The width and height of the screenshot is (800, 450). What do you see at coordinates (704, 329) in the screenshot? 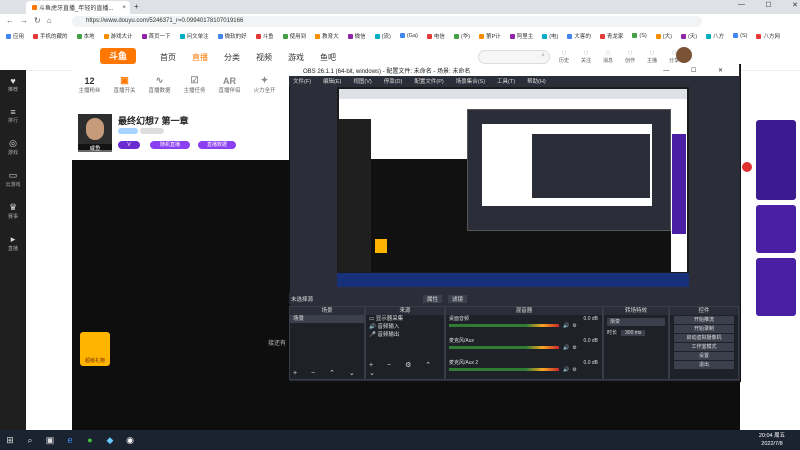
I see `control-button-1: 开始录制` at bounding box center [704, 329].